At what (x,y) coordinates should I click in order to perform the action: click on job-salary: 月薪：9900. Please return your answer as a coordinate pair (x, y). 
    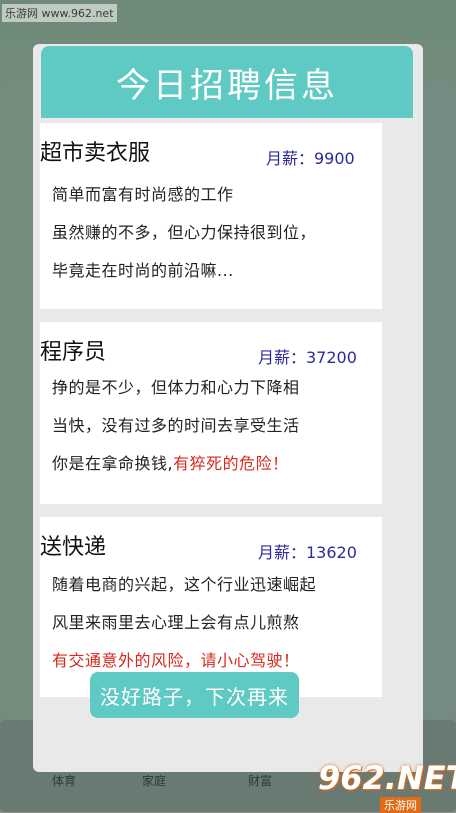
    Looking at the image, I should click on (310, 158).